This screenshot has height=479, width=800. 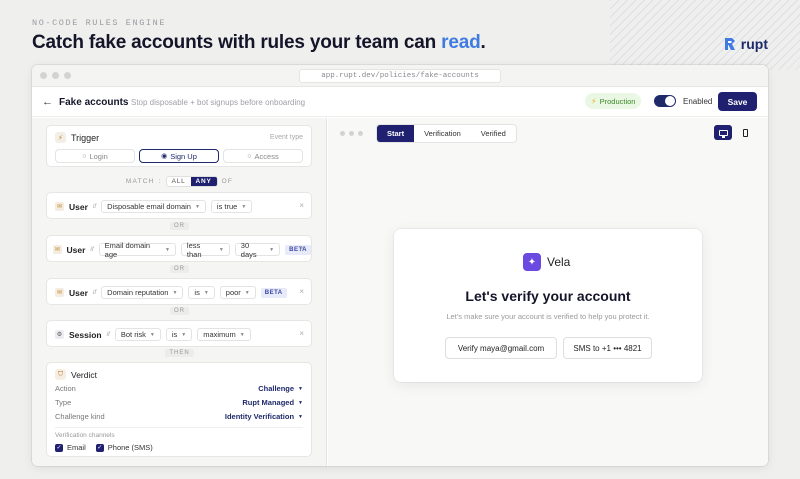 I want to click on enabled-label: Enabled, so click(x=698, y=101).